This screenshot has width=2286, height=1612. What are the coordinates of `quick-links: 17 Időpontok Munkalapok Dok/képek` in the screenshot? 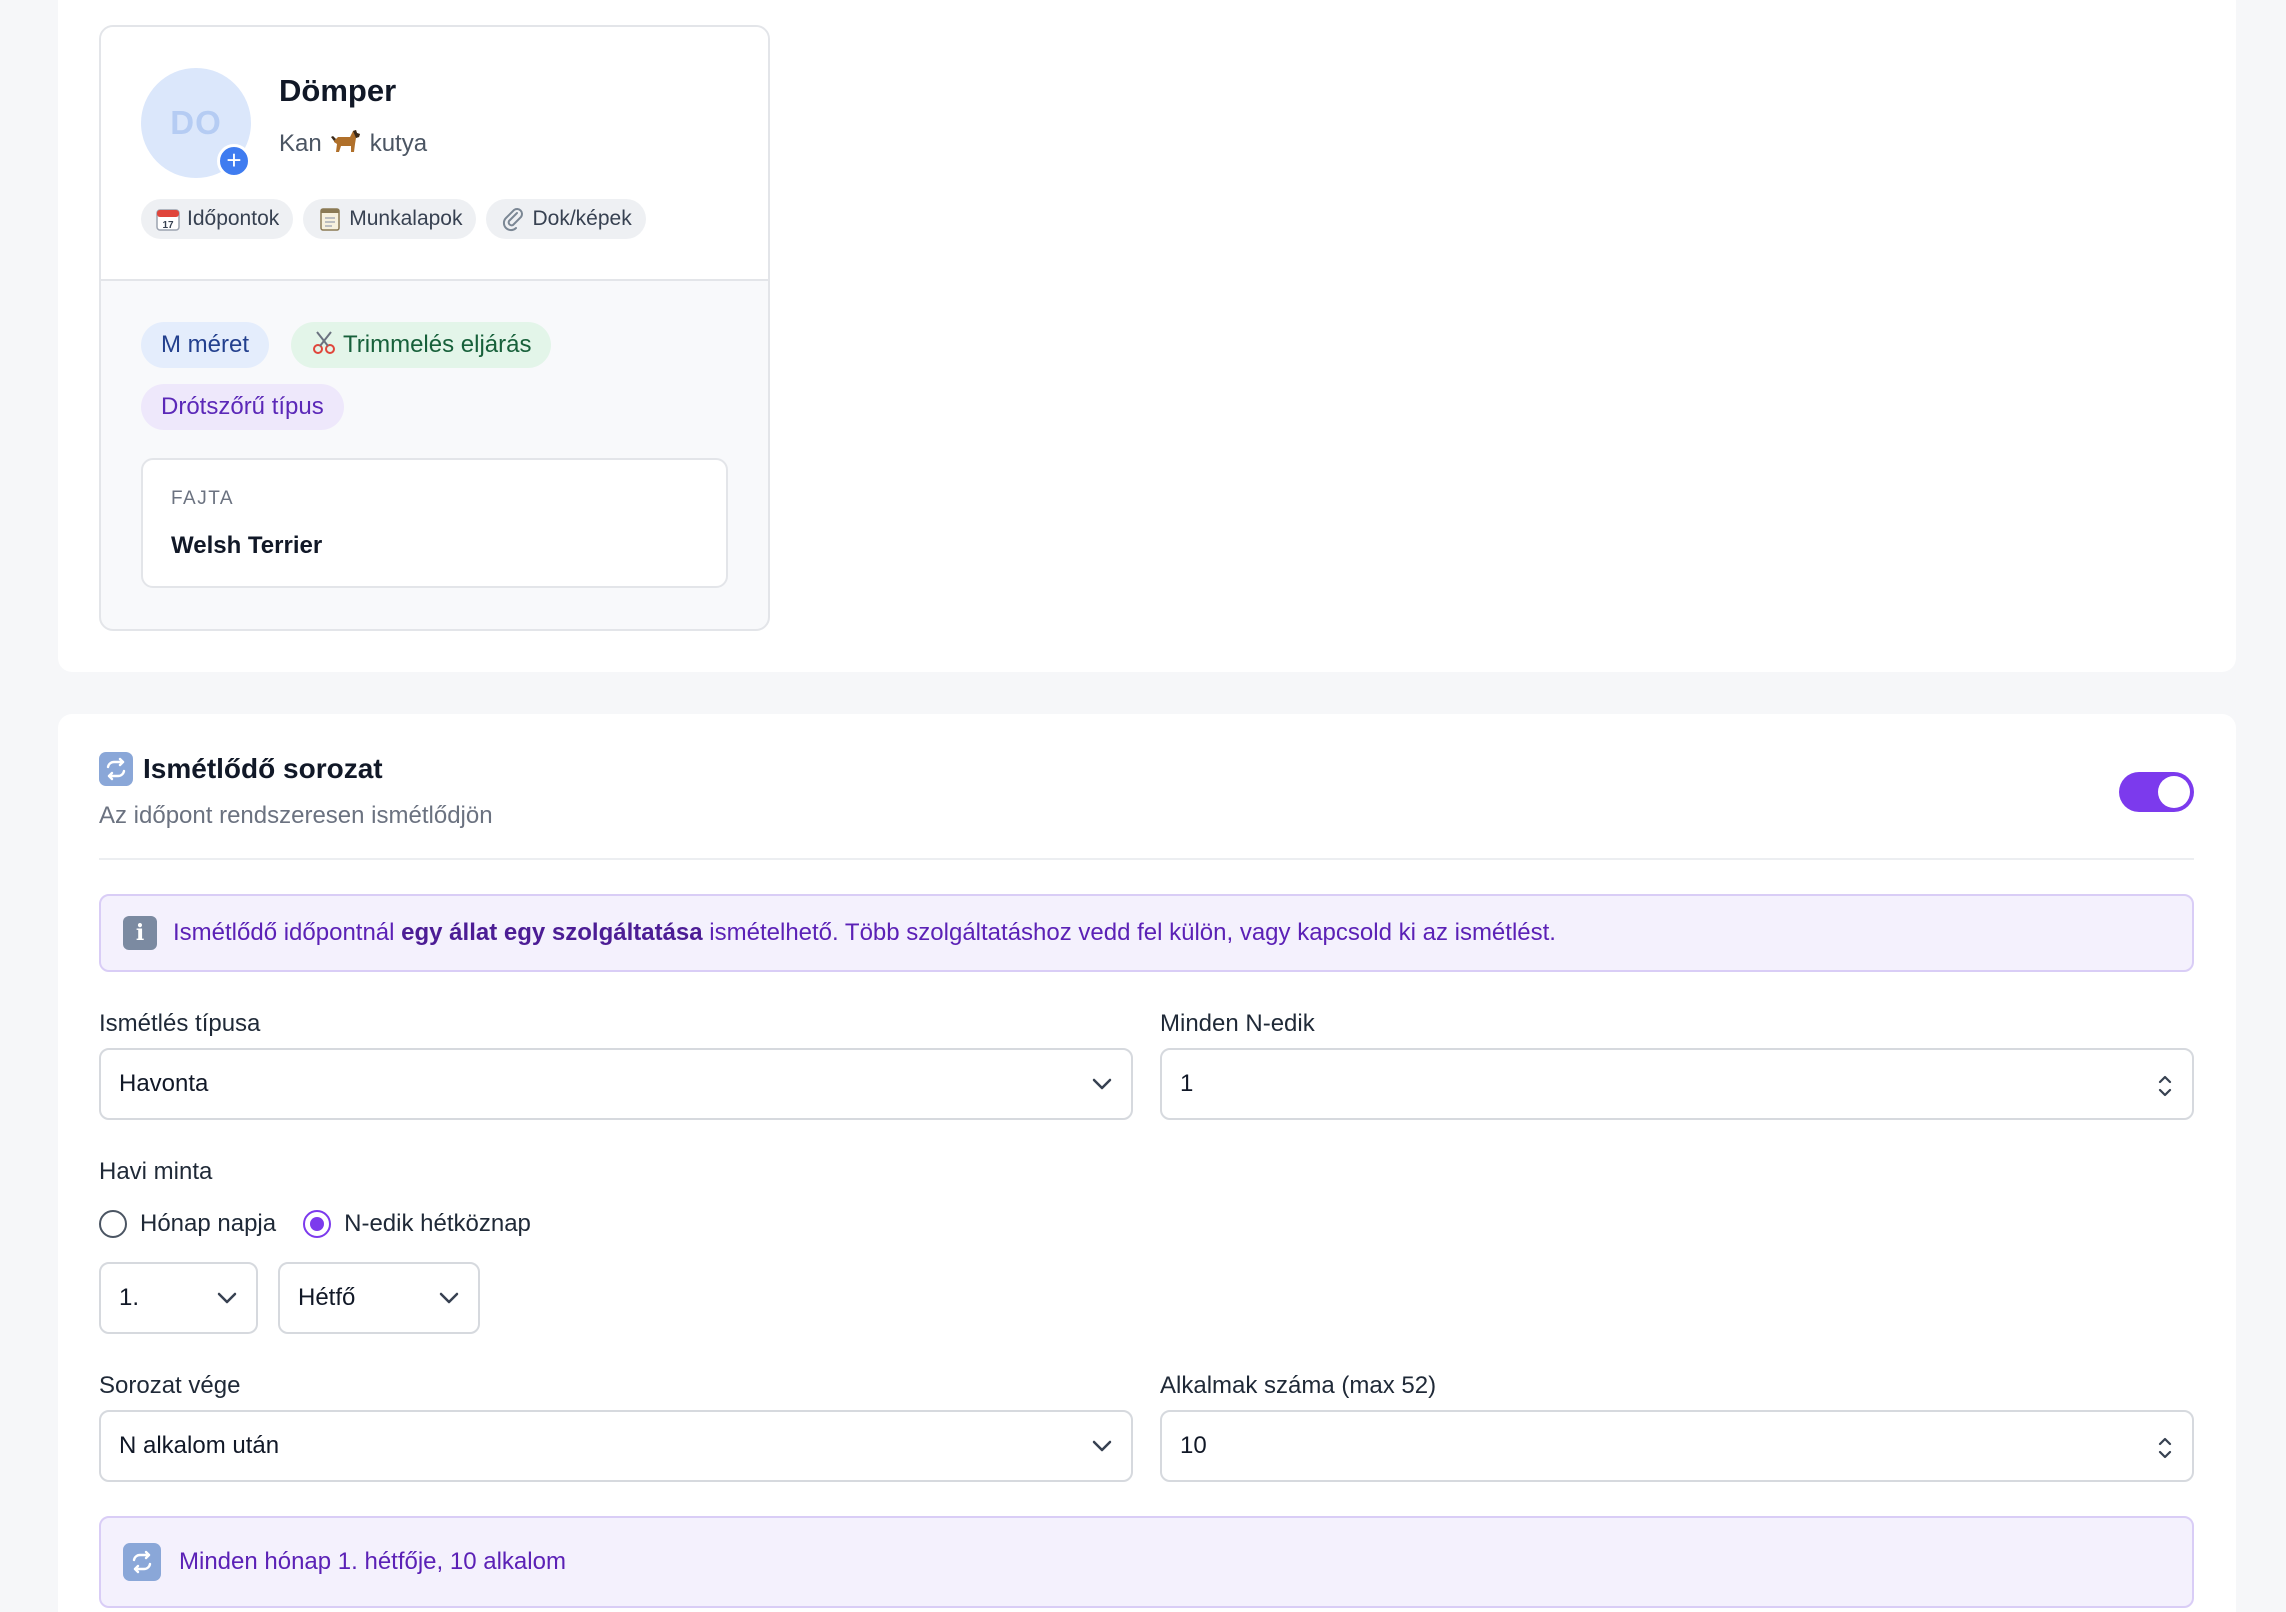 It's located at (393, 219).